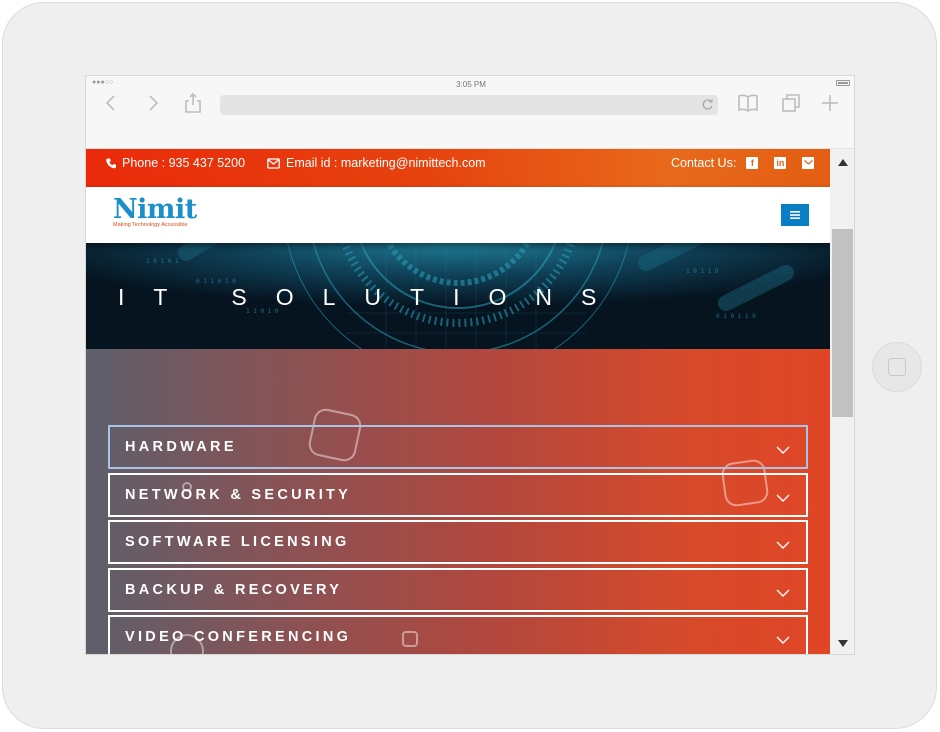  Describe the element at coordinates (458, 447) in the screenshot. I see `accordion-item-hardware: HARDWARE` at that location.